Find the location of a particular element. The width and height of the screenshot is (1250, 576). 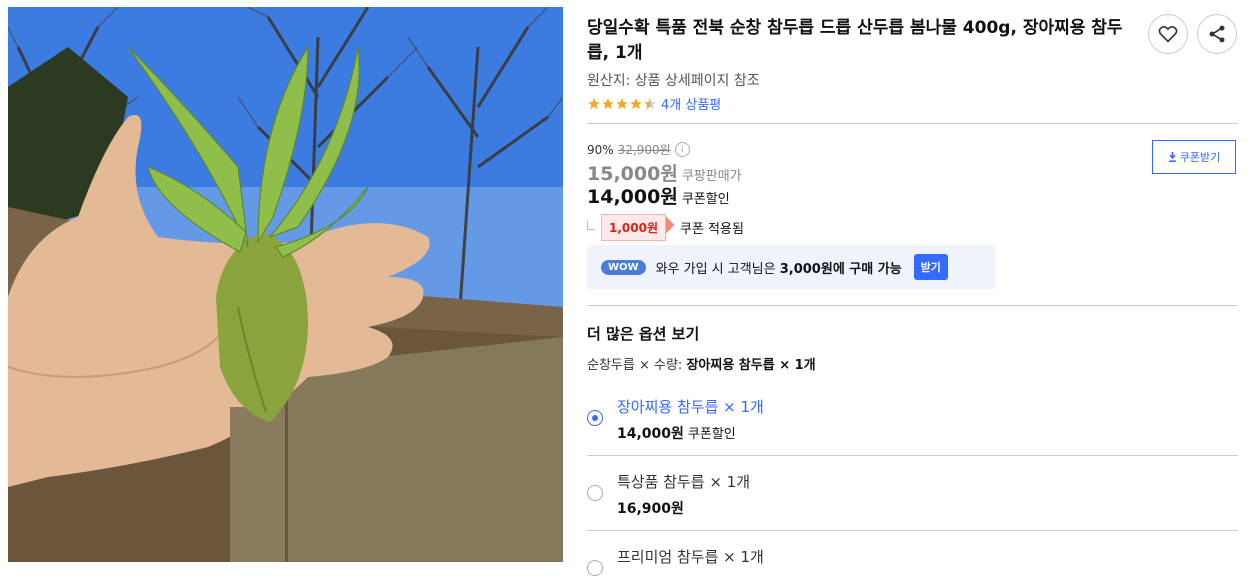

wow-text-bold: 3,000원에 구매 가능 is located at coordinates (840, 269).